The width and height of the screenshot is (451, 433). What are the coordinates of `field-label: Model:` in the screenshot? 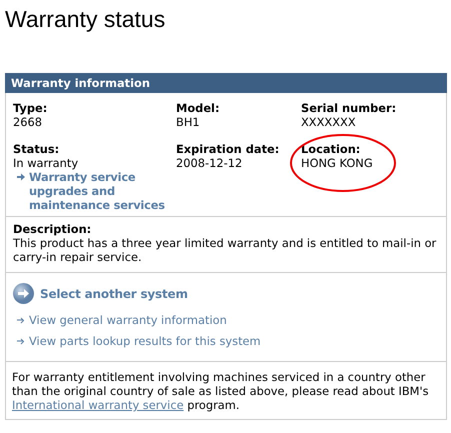 It's located at (198, 108).